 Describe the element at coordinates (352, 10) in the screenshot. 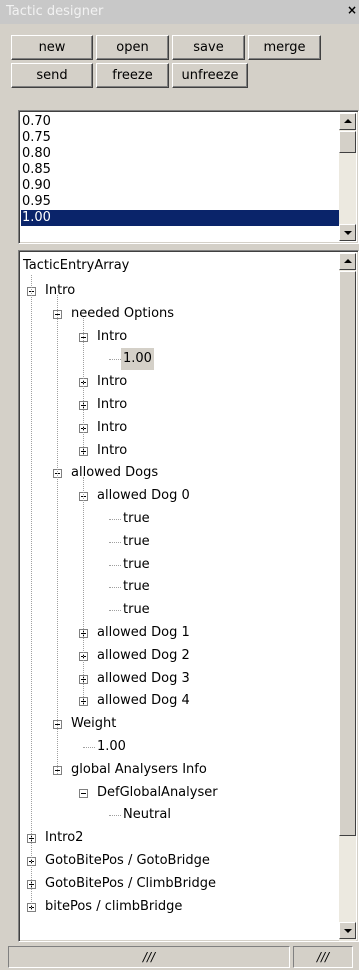

I see `close-icon: ×` at that location.